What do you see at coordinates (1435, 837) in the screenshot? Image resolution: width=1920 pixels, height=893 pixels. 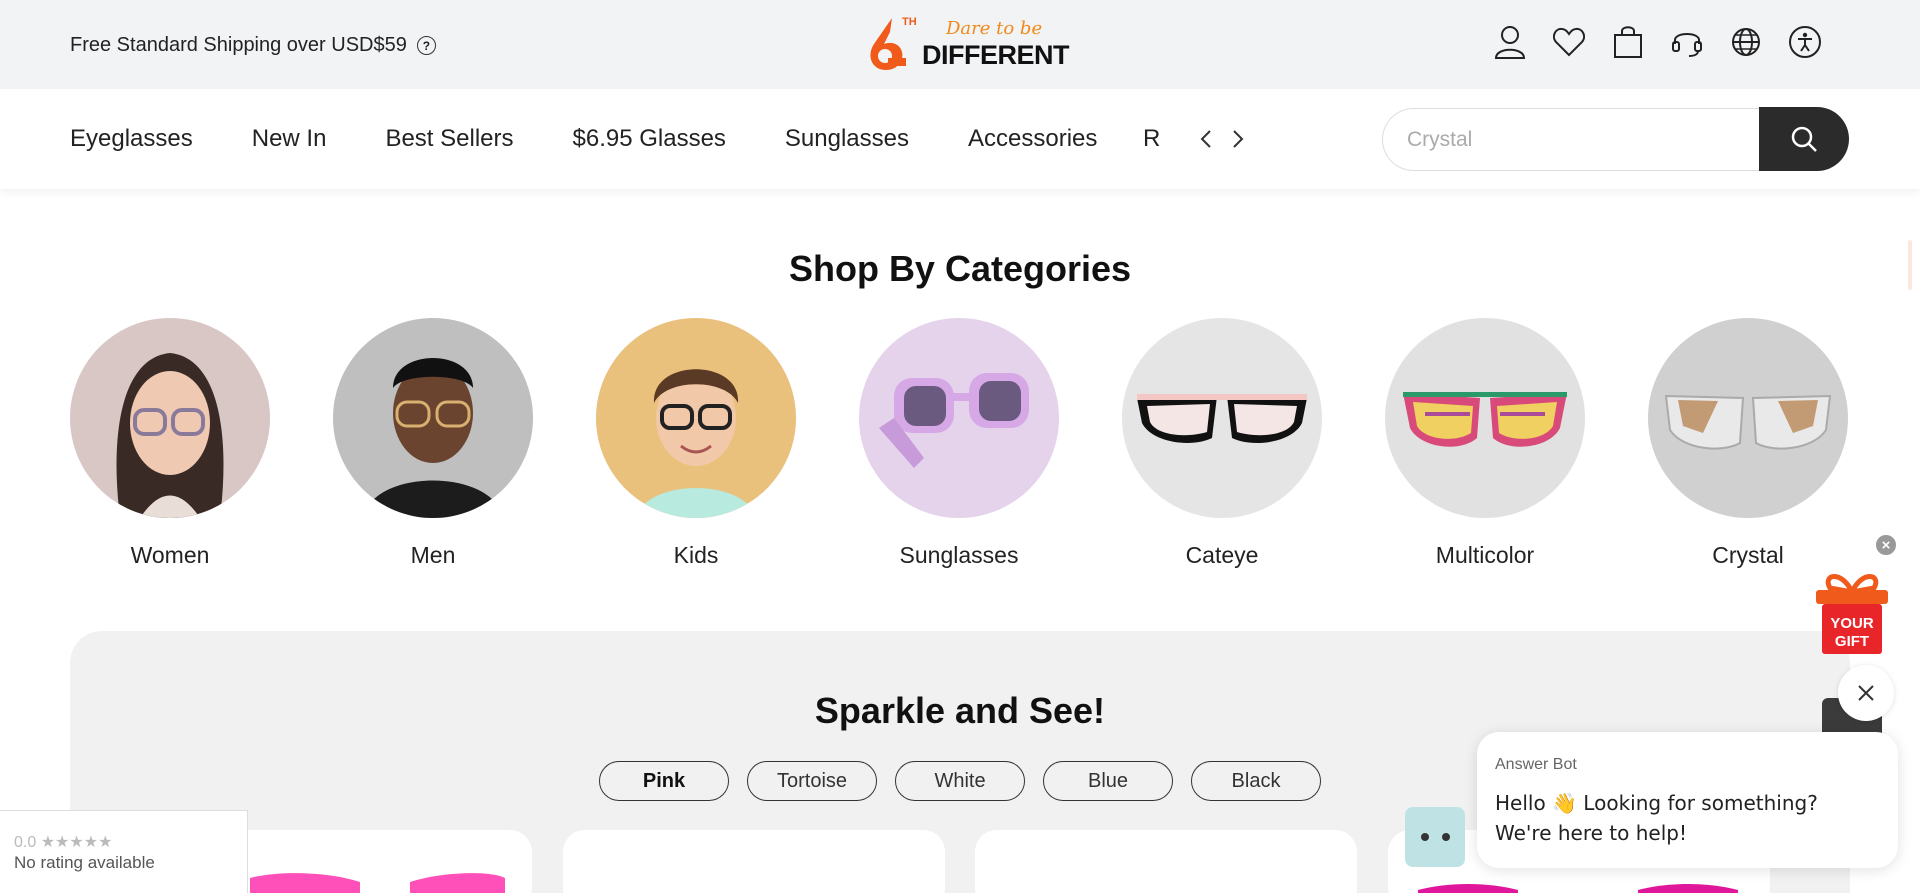 I see `bot-avatar` at bounding box center [1435, 837].